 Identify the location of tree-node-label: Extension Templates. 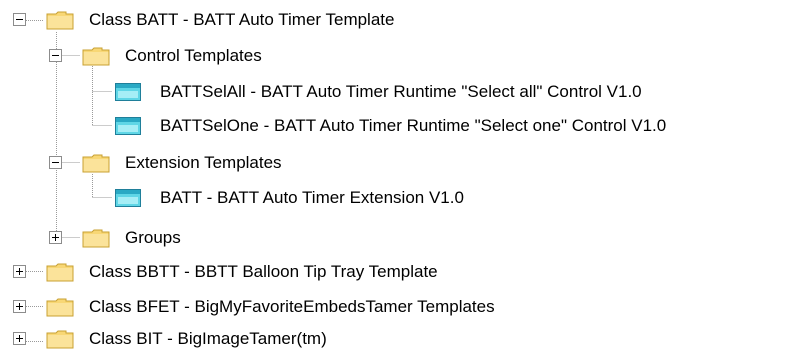
(203, 162).